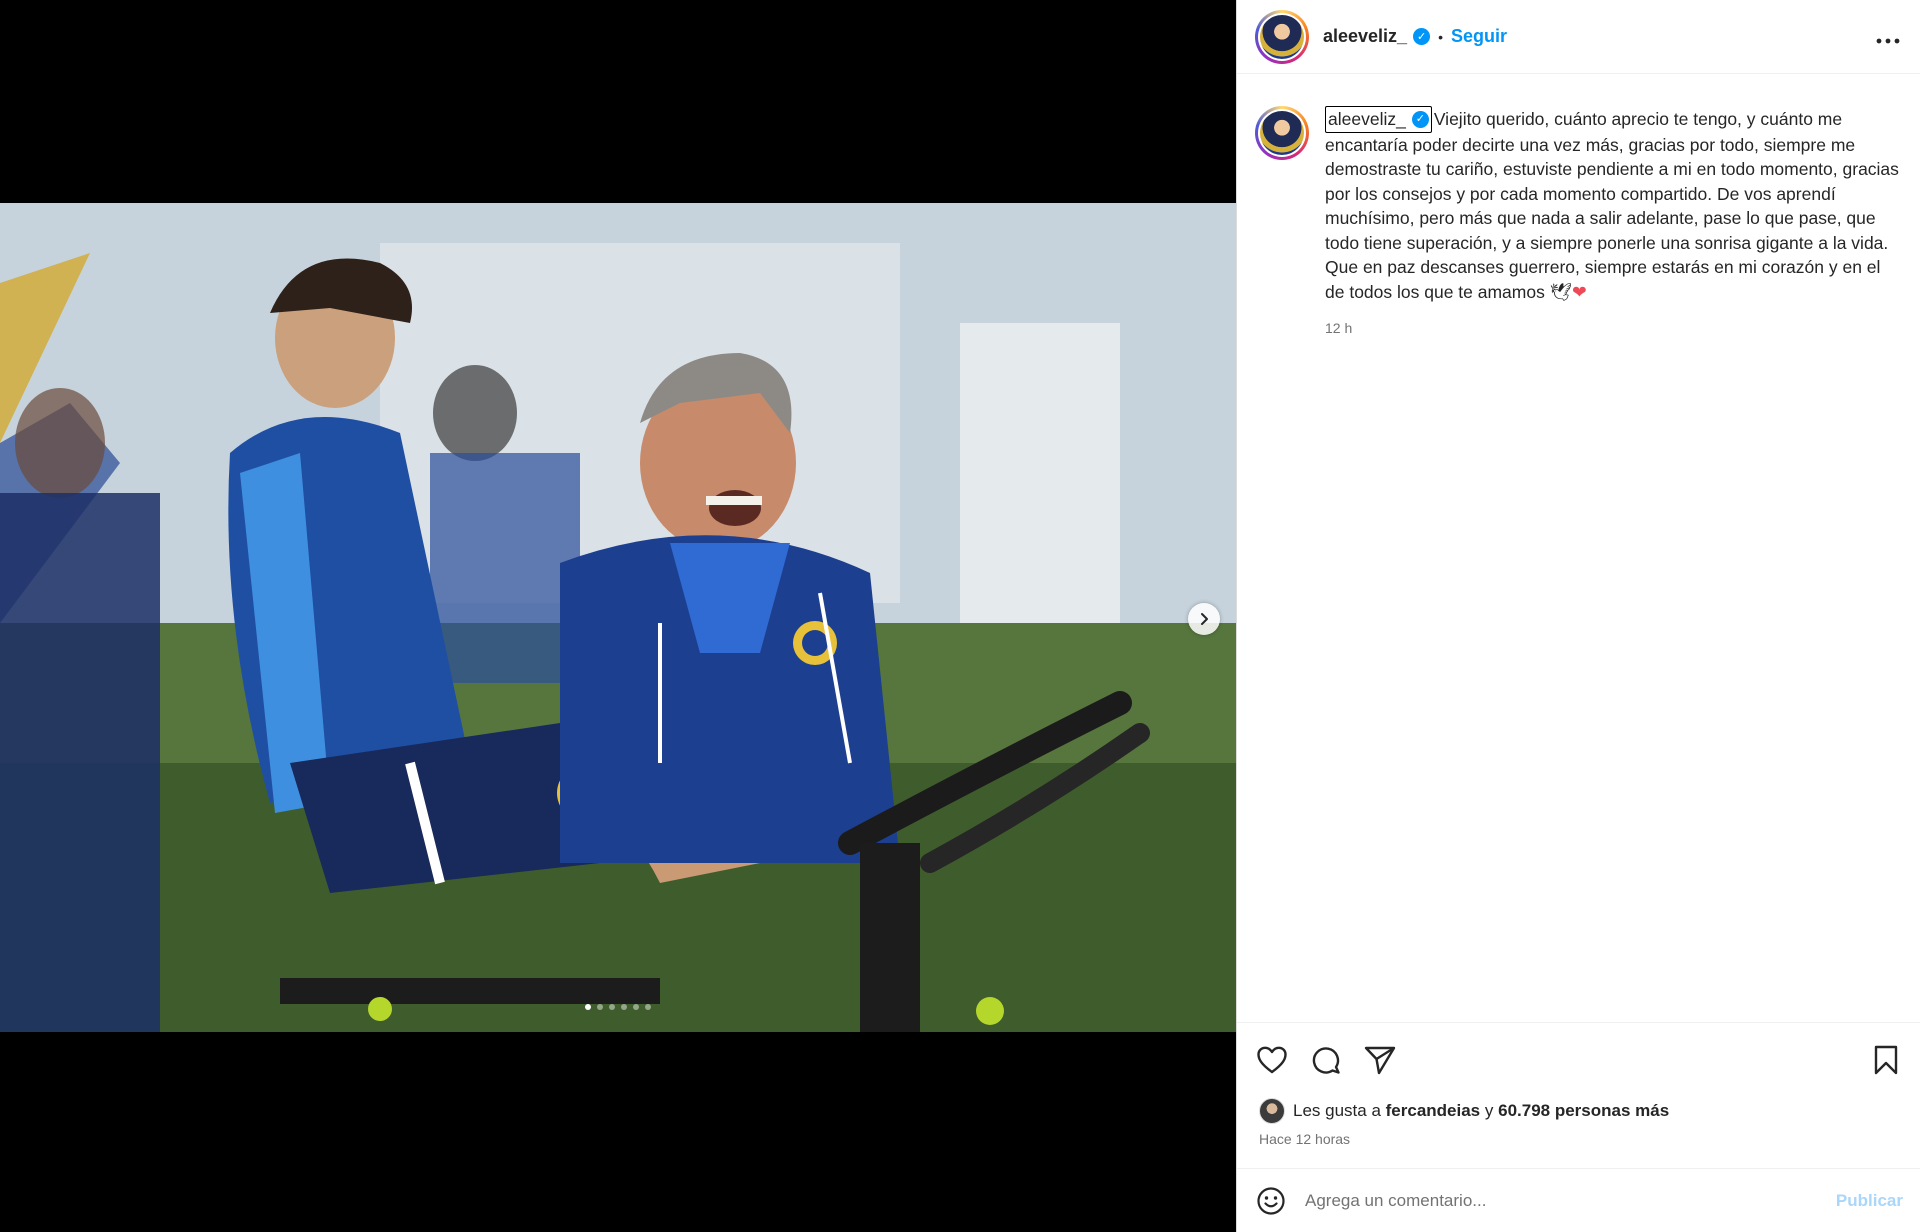  Describe the element at coordinates (1337, 1110) in the screenshot. I see `likes-prefix: Les gusta a` at that location.